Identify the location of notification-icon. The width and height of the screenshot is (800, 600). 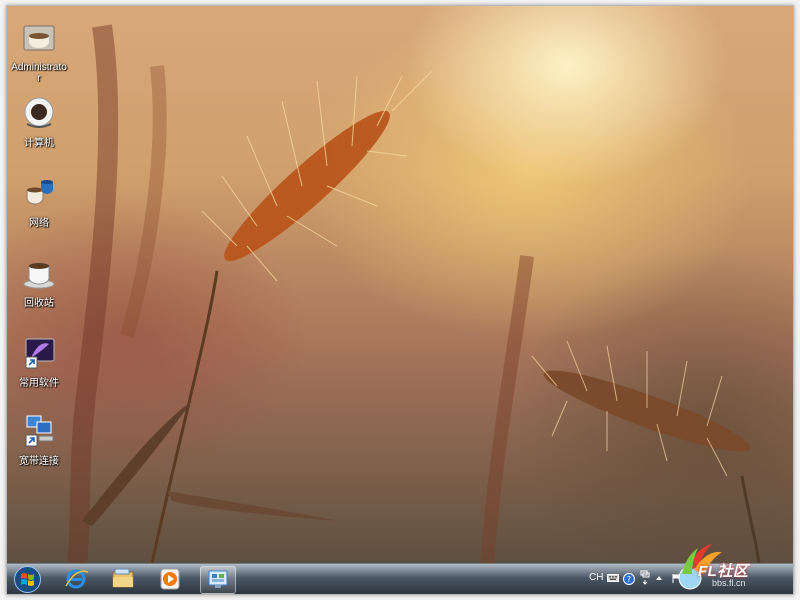
(645, 578).